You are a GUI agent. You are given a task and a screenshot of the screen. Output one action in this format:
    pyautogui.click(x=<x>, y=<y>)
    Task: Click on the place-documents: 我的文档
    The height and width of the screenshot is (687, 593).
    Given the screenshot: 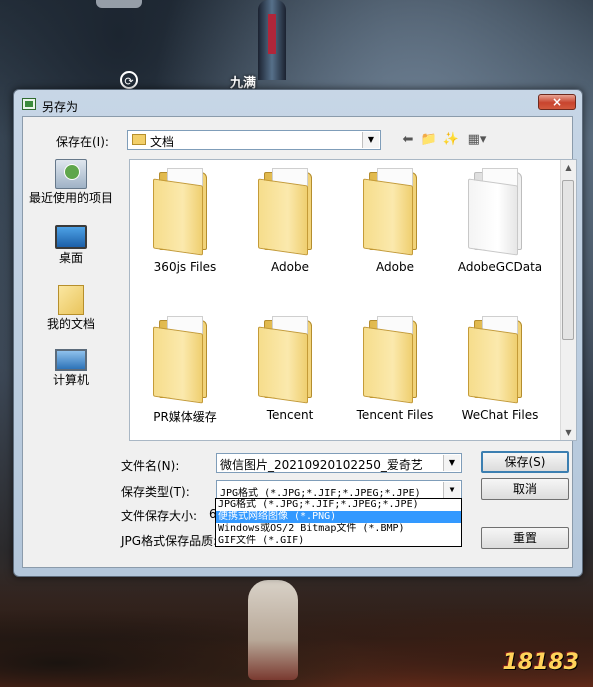 What is the action you would take?
    pyautogui.click(x=71, y=308)
    